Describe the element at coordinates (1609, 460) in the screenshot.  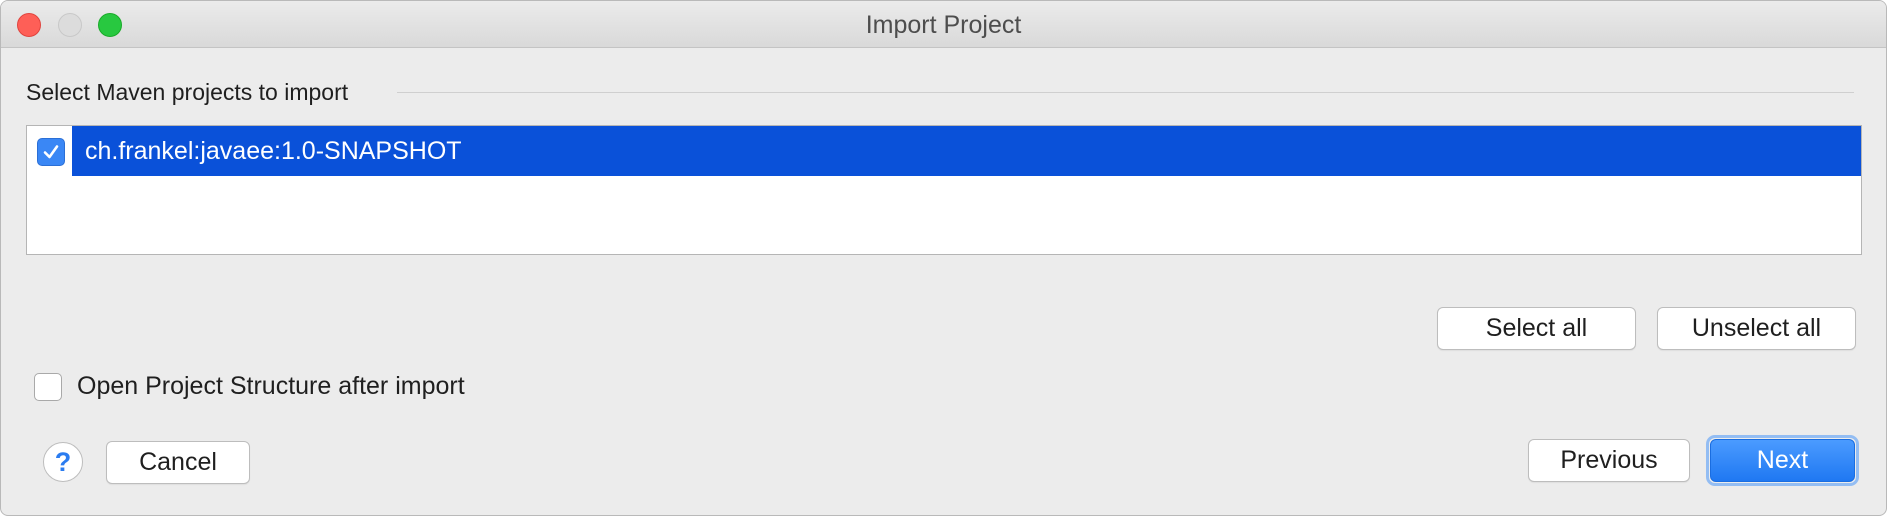
I see `previous-button: Previous` at that location.